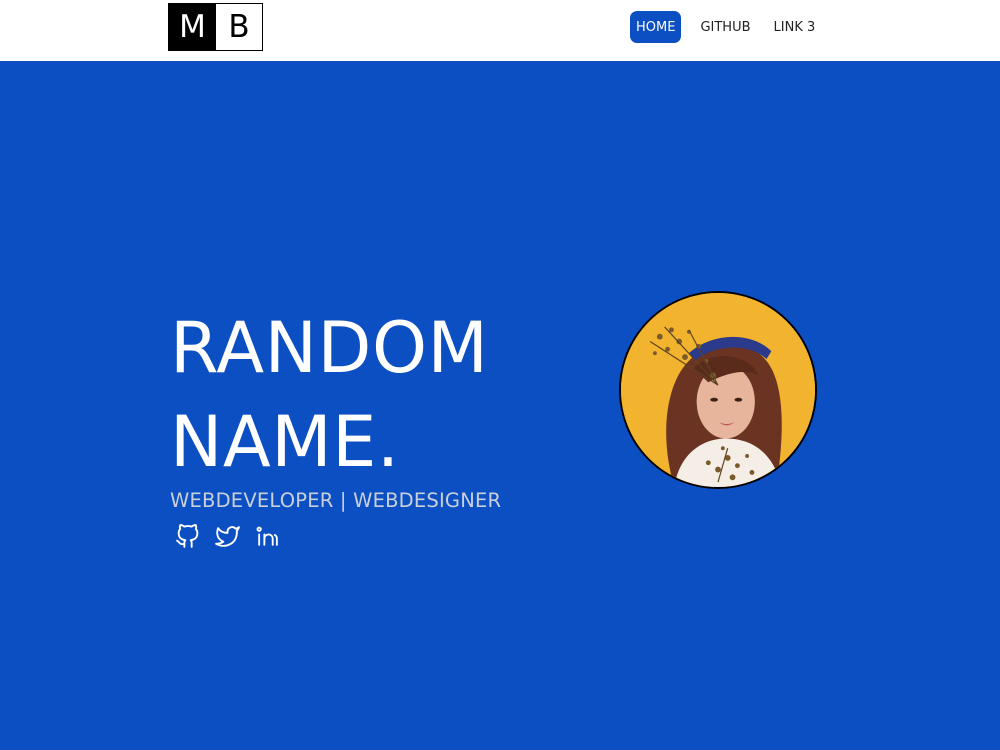 This screenshot has width=1000, height=750. Describe the element at coordinates (329, 348) in the screenshot. I see `hero-title-line-1: RANDOM` at that location.